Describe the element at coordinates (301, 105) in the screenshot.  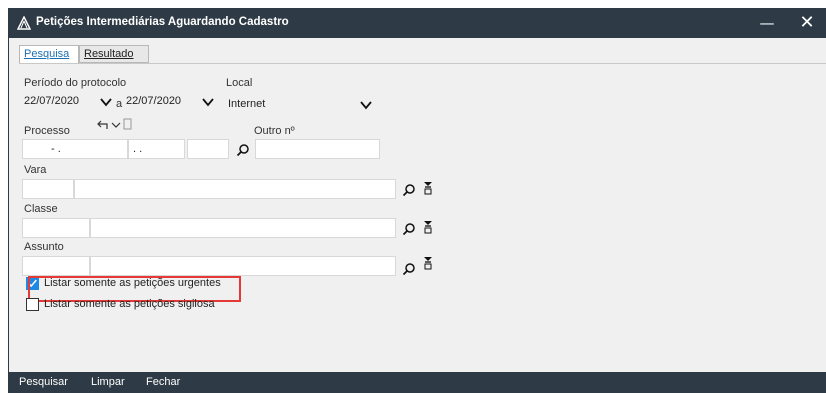
I see `local-select: Internet` at that location.